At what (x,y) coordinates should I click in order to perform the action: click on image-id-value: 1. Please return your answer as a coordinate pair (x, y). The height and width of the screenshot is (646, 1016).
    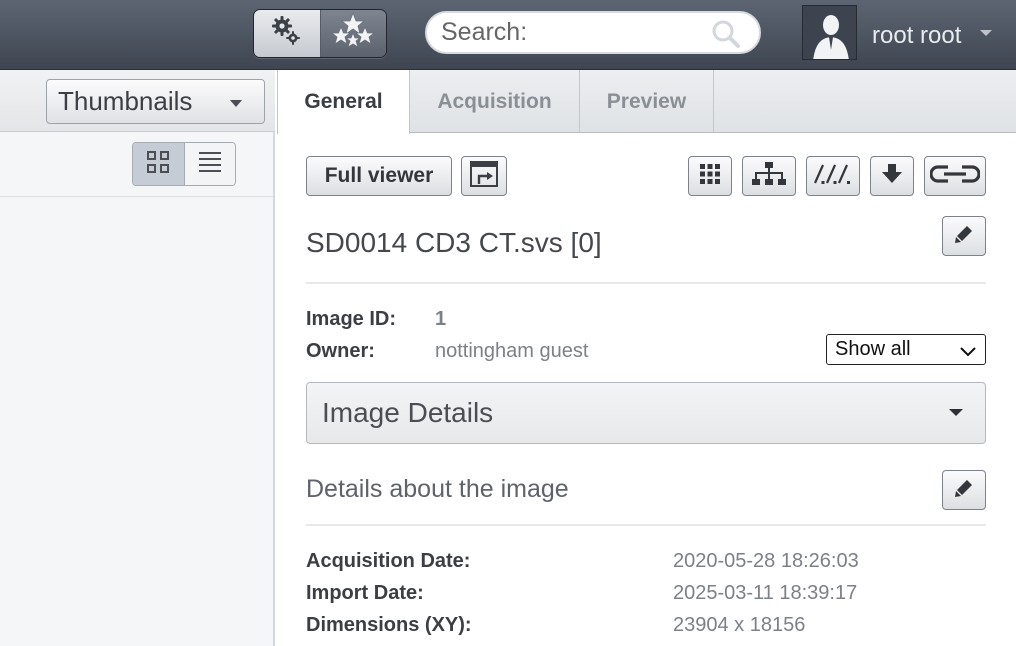
    Looking at the image, I should click on (441, 319).